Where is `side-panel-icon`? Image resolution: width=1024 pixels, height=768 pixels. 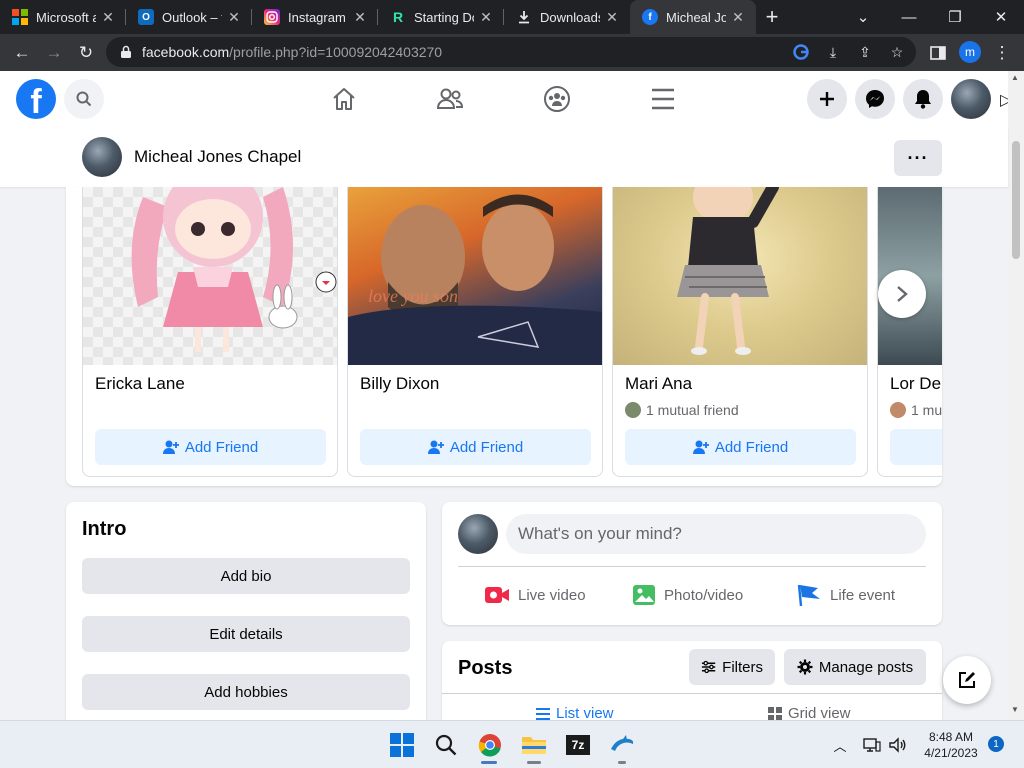 side-panel-icon is located at coordinates (938, 53).